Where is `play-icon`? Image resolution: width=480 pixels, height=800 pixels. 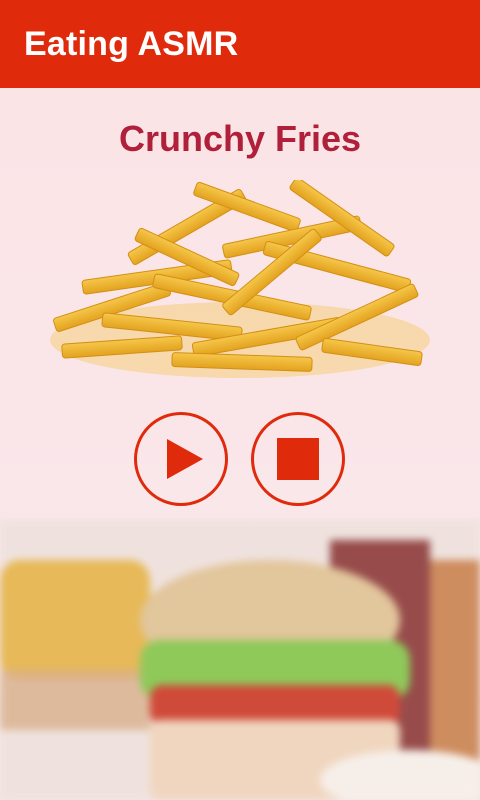
play-icon is located at coordinates (185, 459).